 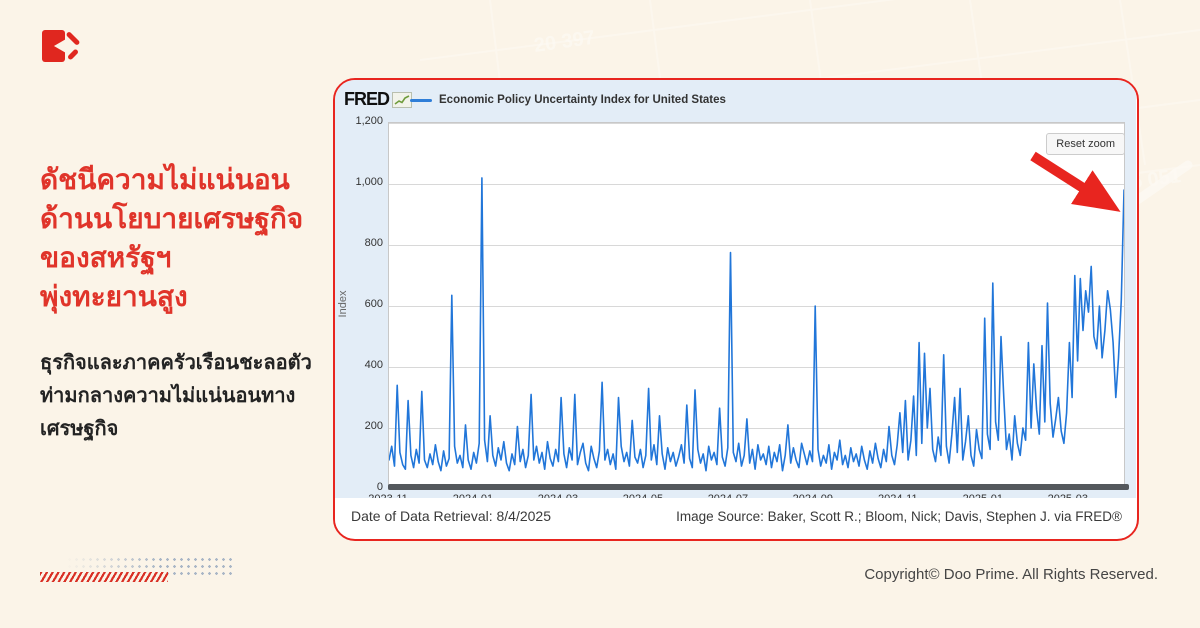 What do you see at coordinates (373, 426) in the screenshot?
I see `y-tick-label: 200` at bounding box center [373, 426].